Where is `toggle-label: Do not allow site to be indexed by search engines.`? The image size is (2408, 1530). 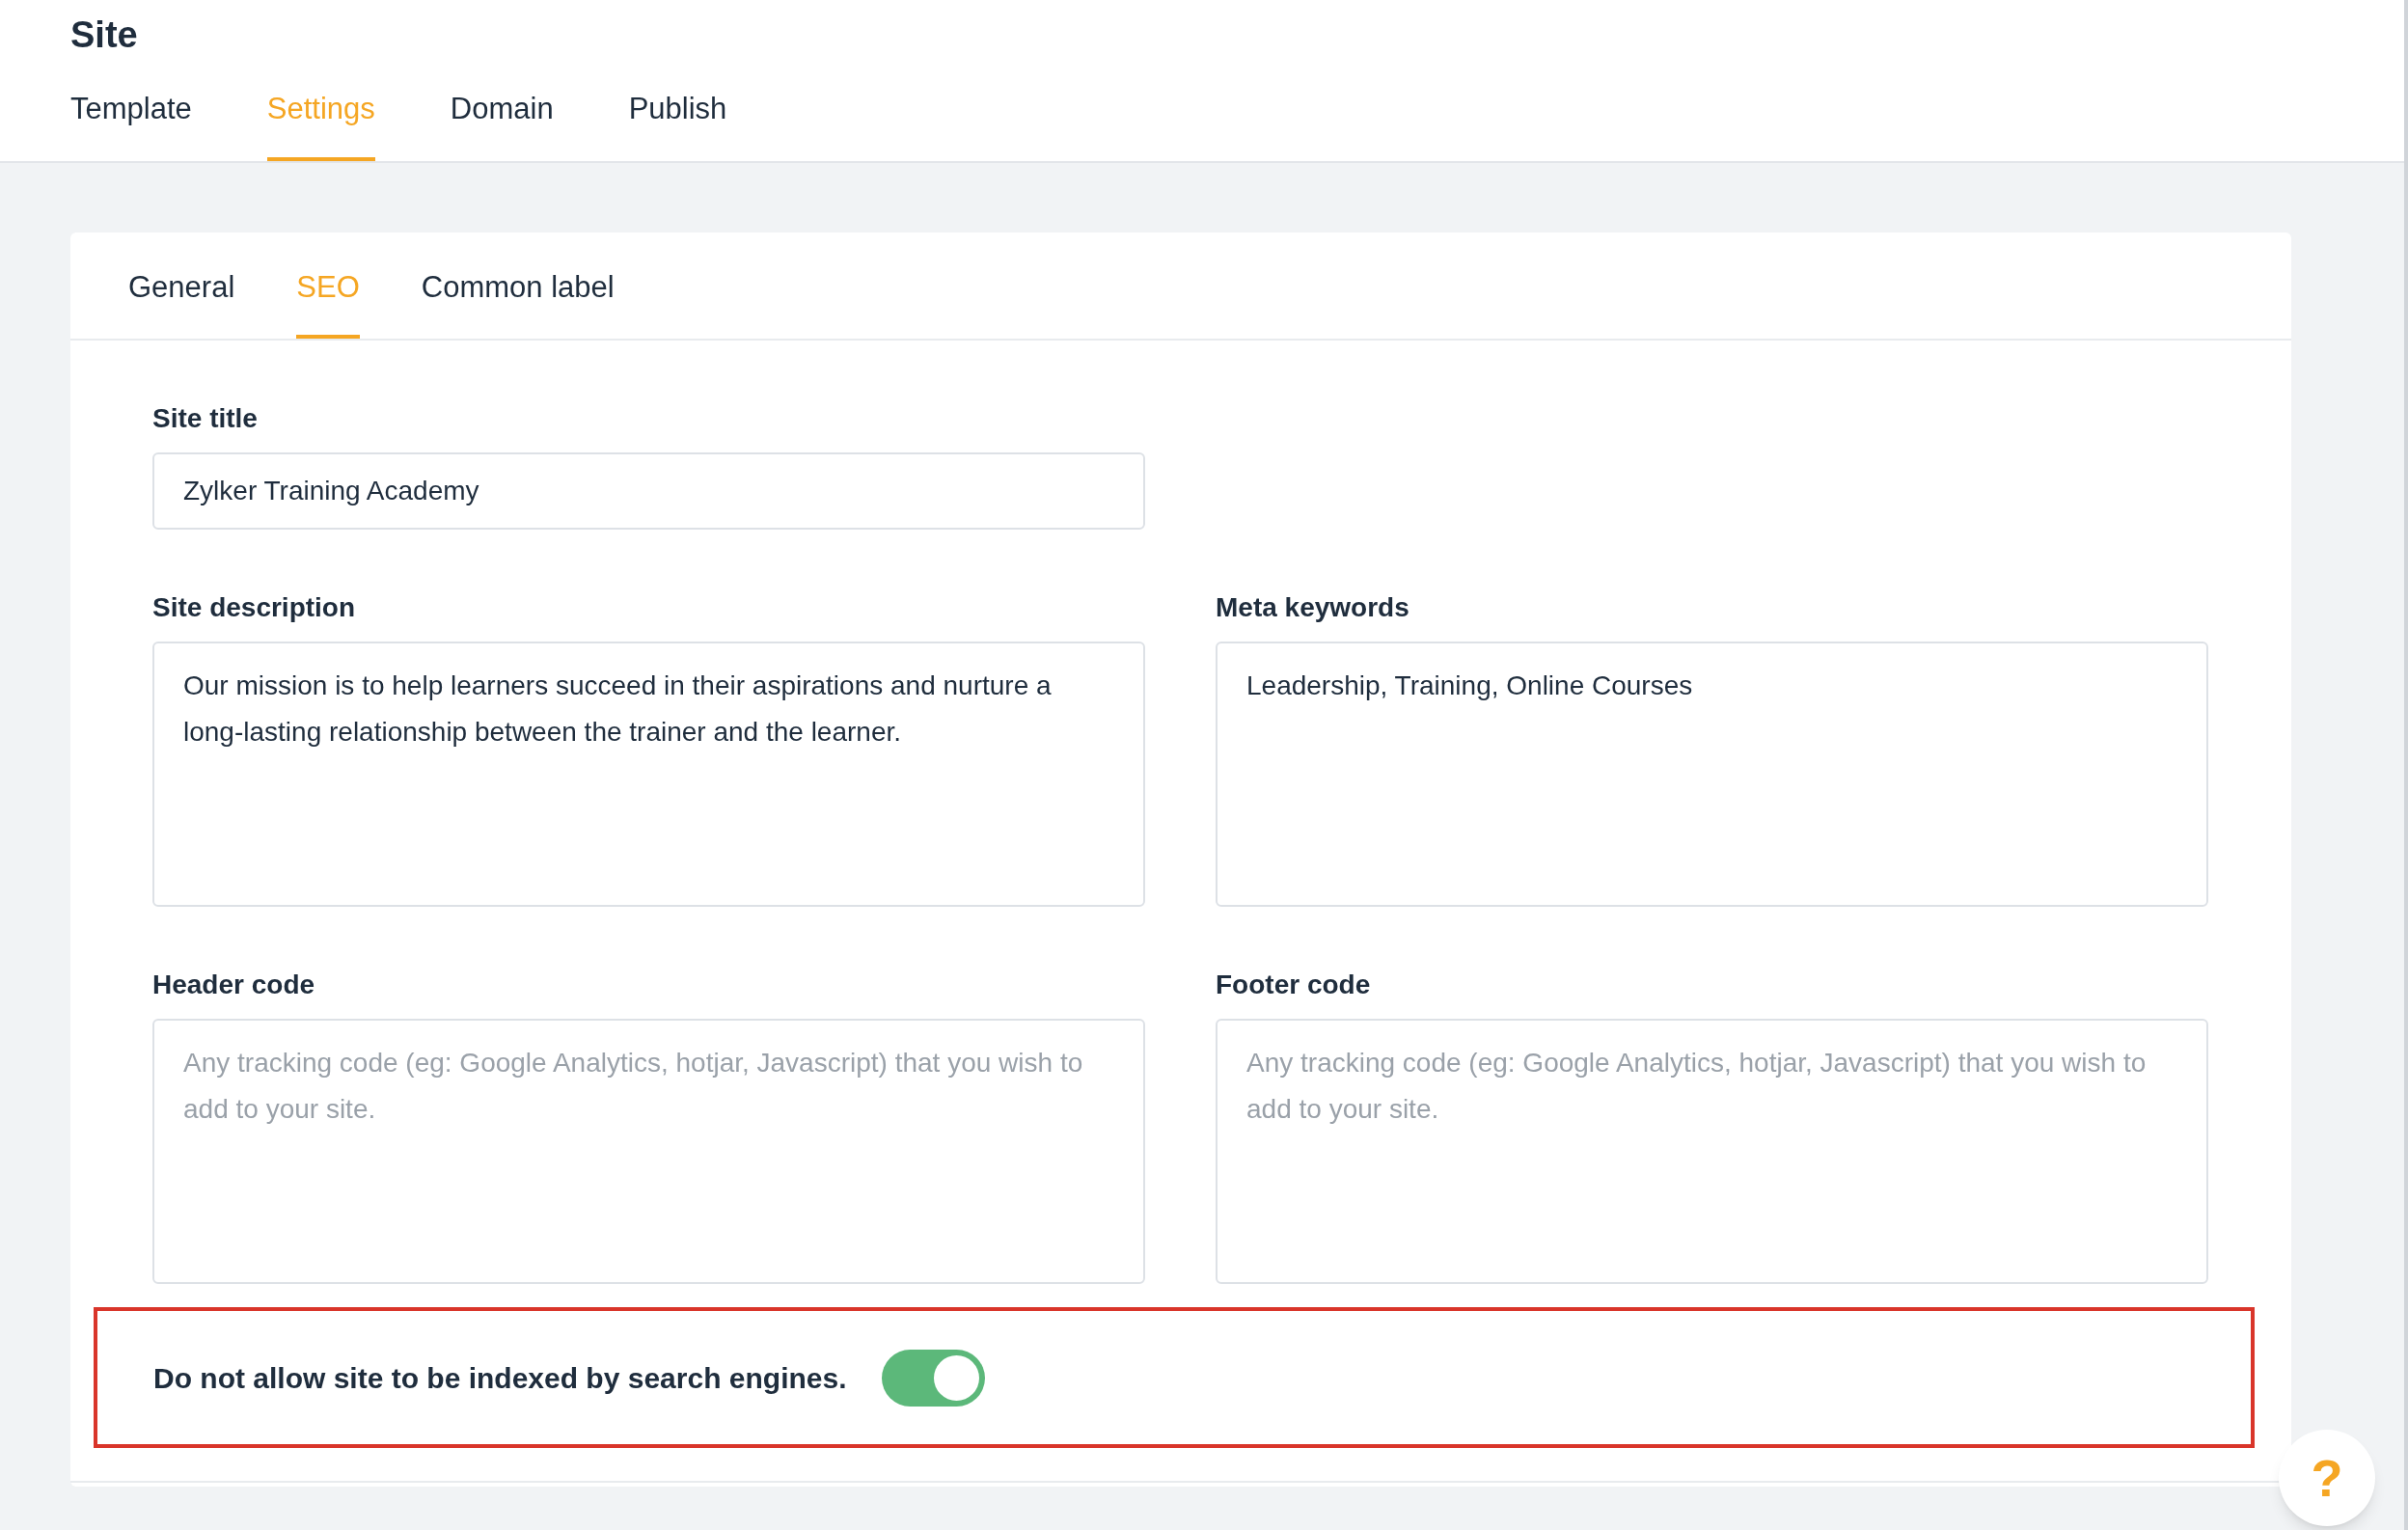
toggle-label: Do not allow site to be indexed by search engines. is located at coordinates (500, 1378).